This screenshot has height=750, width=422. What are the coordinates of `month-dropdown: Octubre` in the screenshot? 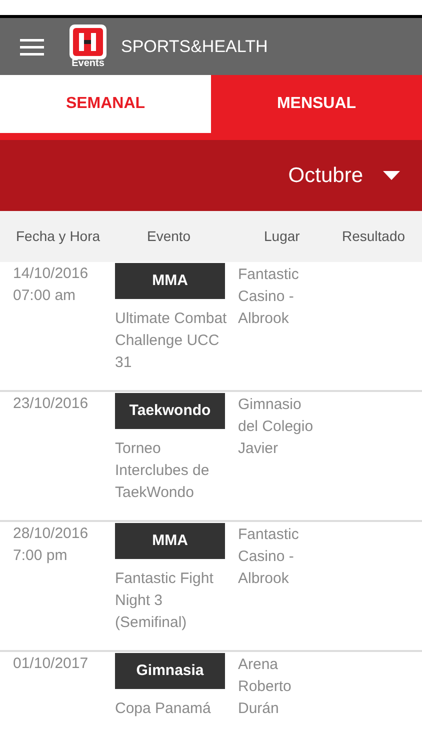 It's located at (344, 176).